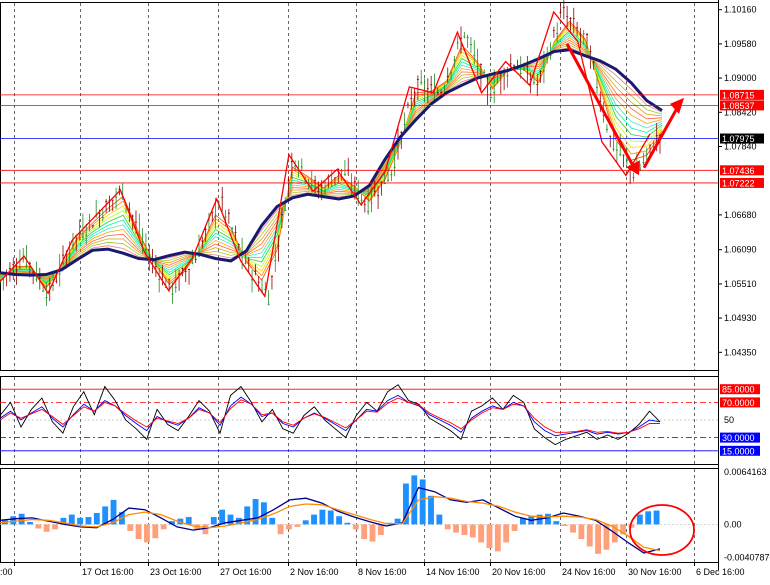  What do you see at coordinates (740, 352) in the screenshot?
I see `price-tick-label: 1.04350` at bounding box center [740, 352].